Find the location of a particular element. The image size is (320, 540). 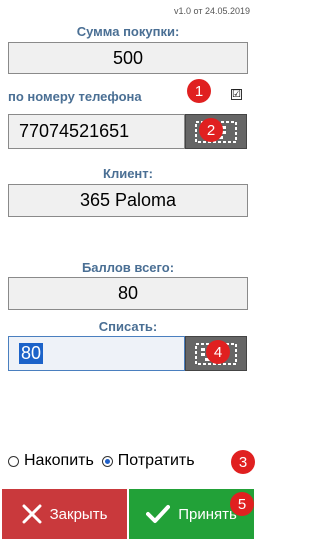

checkmark-icon is located at coordinates (158, 514).